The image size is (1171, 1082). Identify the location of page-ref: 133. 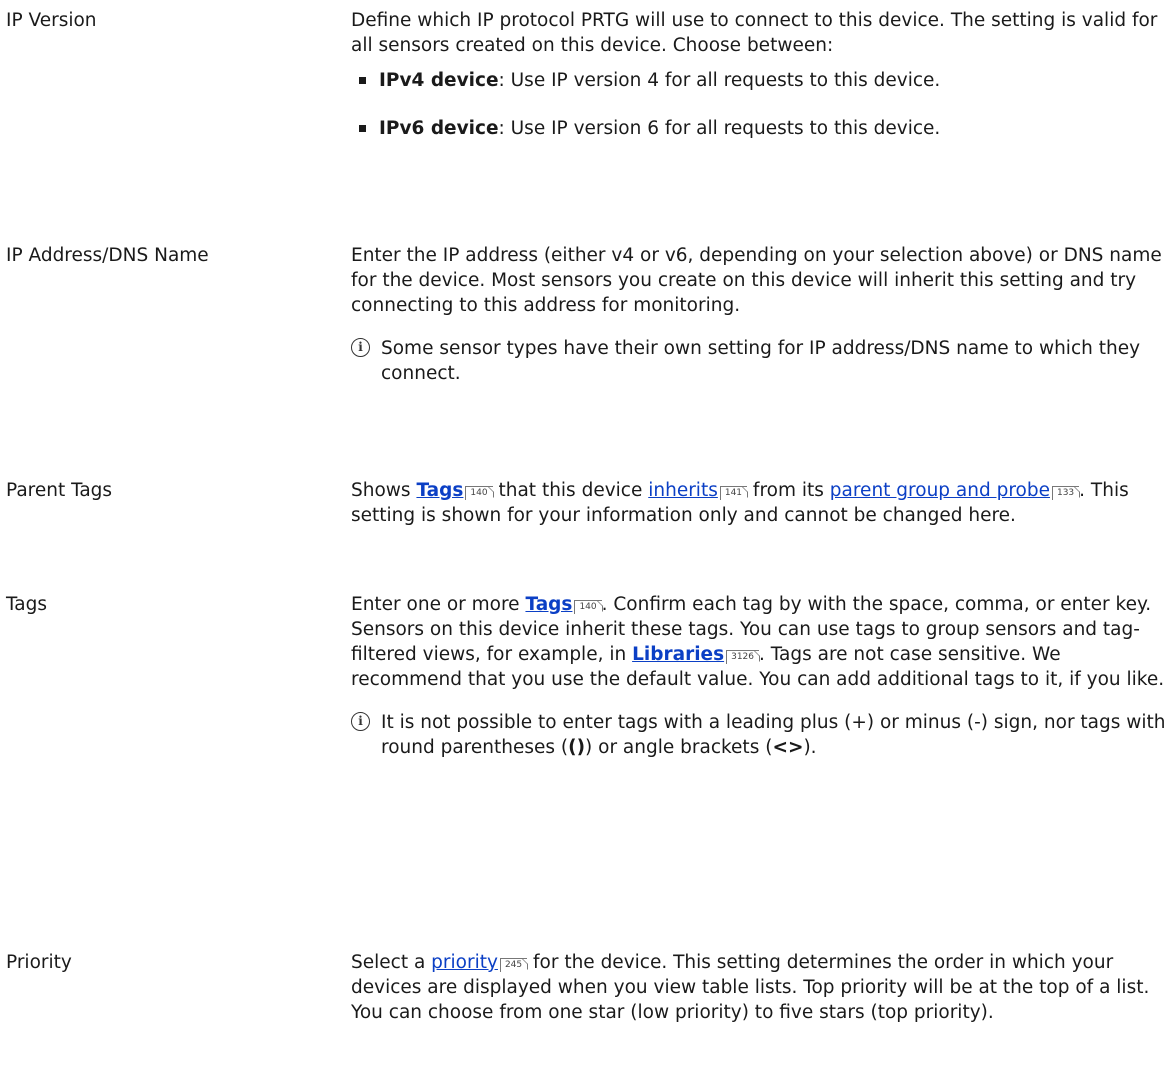
(1065, 493).